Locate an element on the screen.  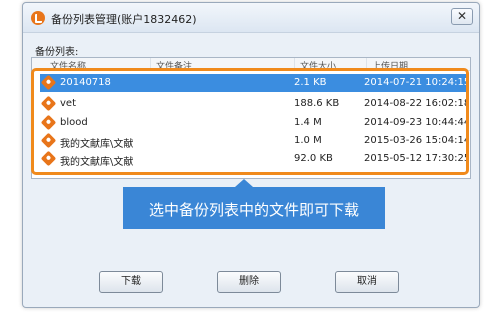
download-button: 下载 is located at coordinates (131, 282).